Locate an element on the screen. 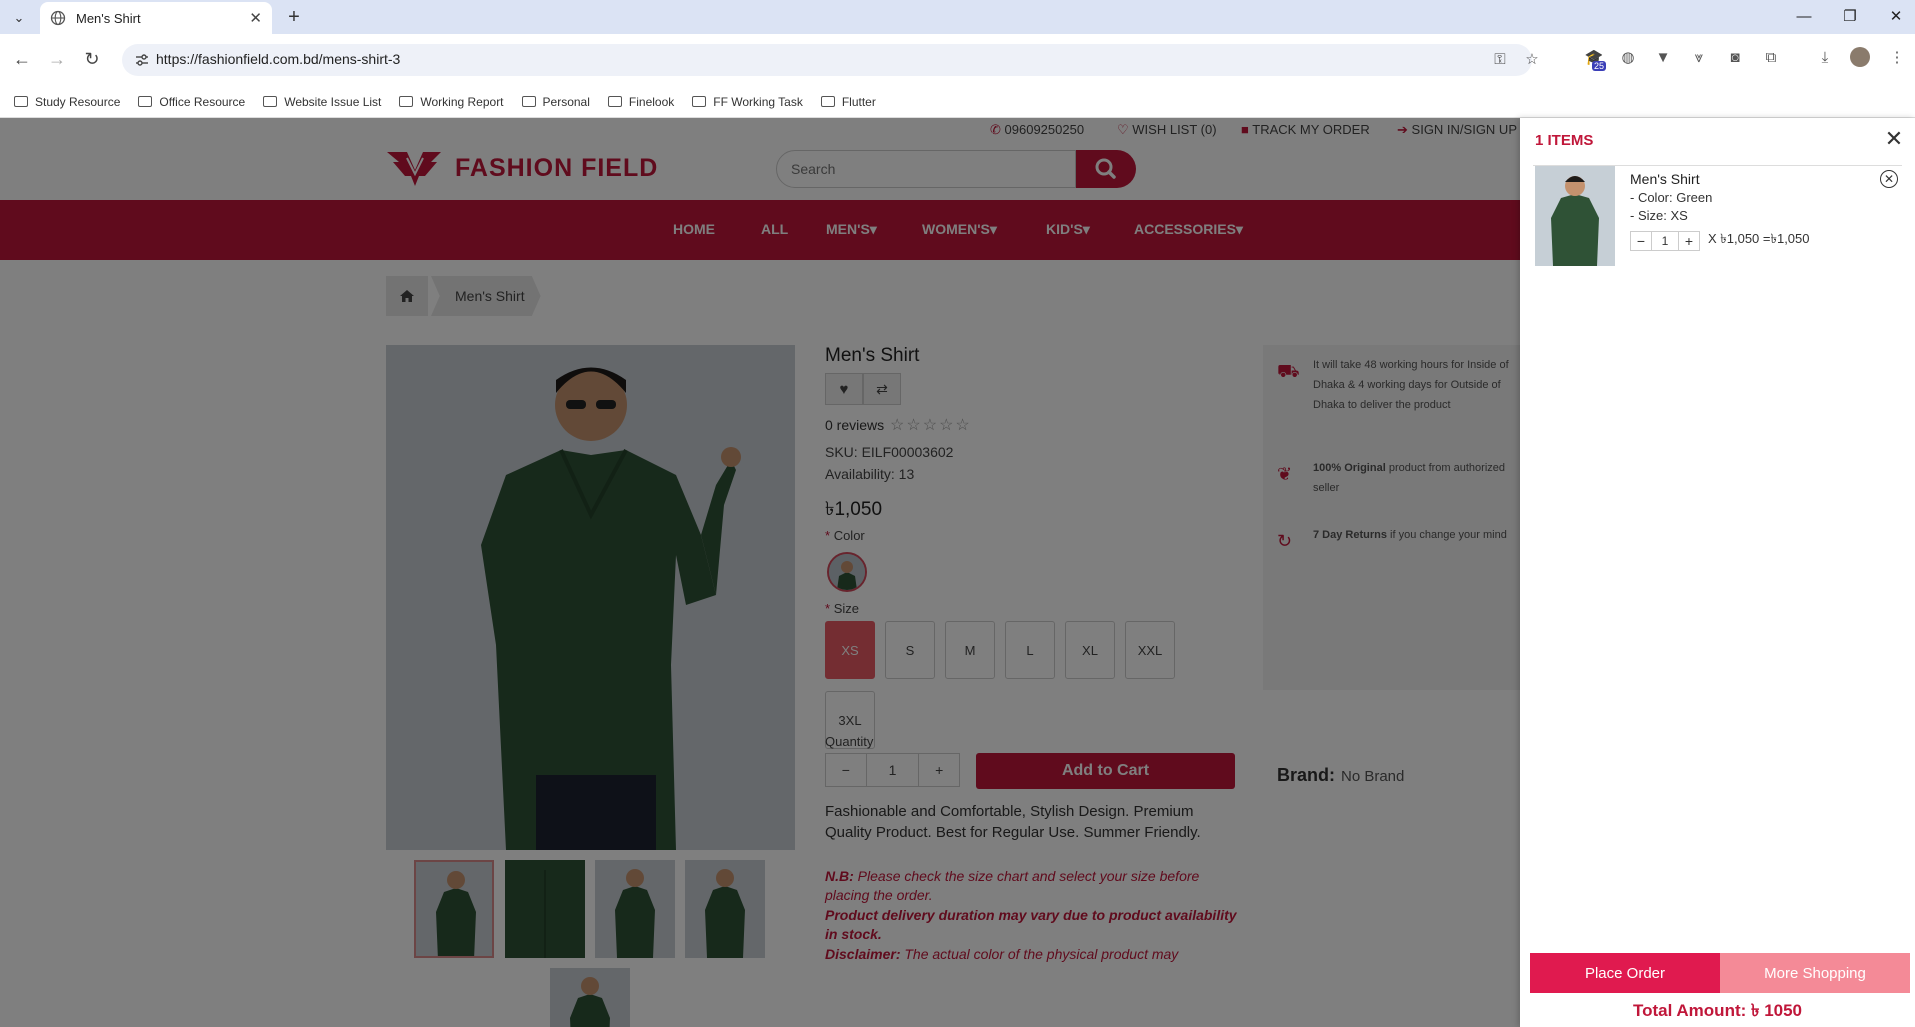 This screenshot has width=1915, height=1027. back-icon: ← is located at coordinates (22, 59).